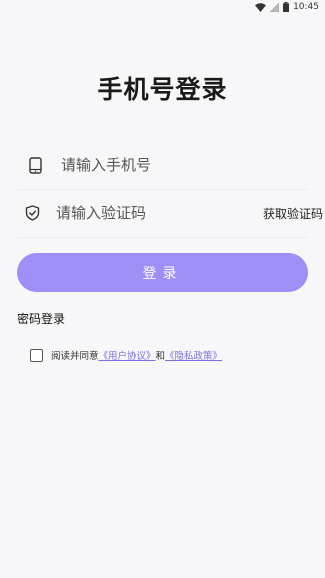 The height and width of the screenshot is (578, 325). Describe the element at coordinates (35, 165) in the screenshot. I see `phone-icon` at that location.